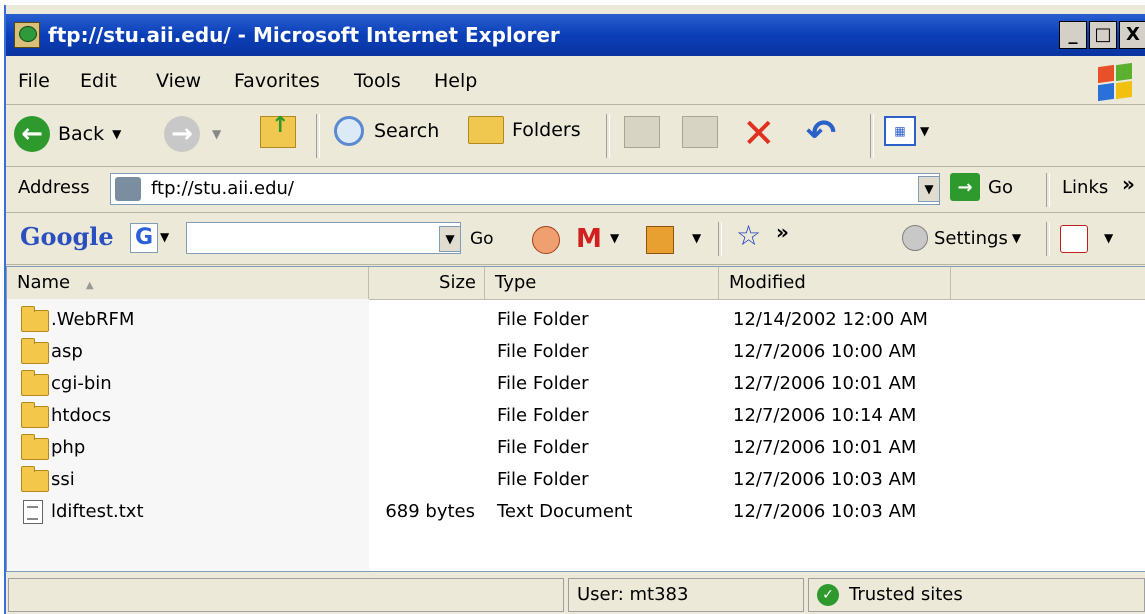 The height and width of the screenshot is (614, 1145). Describe the element at coordinates (1108, 238) in the screenshot. I see `pdf-dropdown-icon: ▼` at that location.